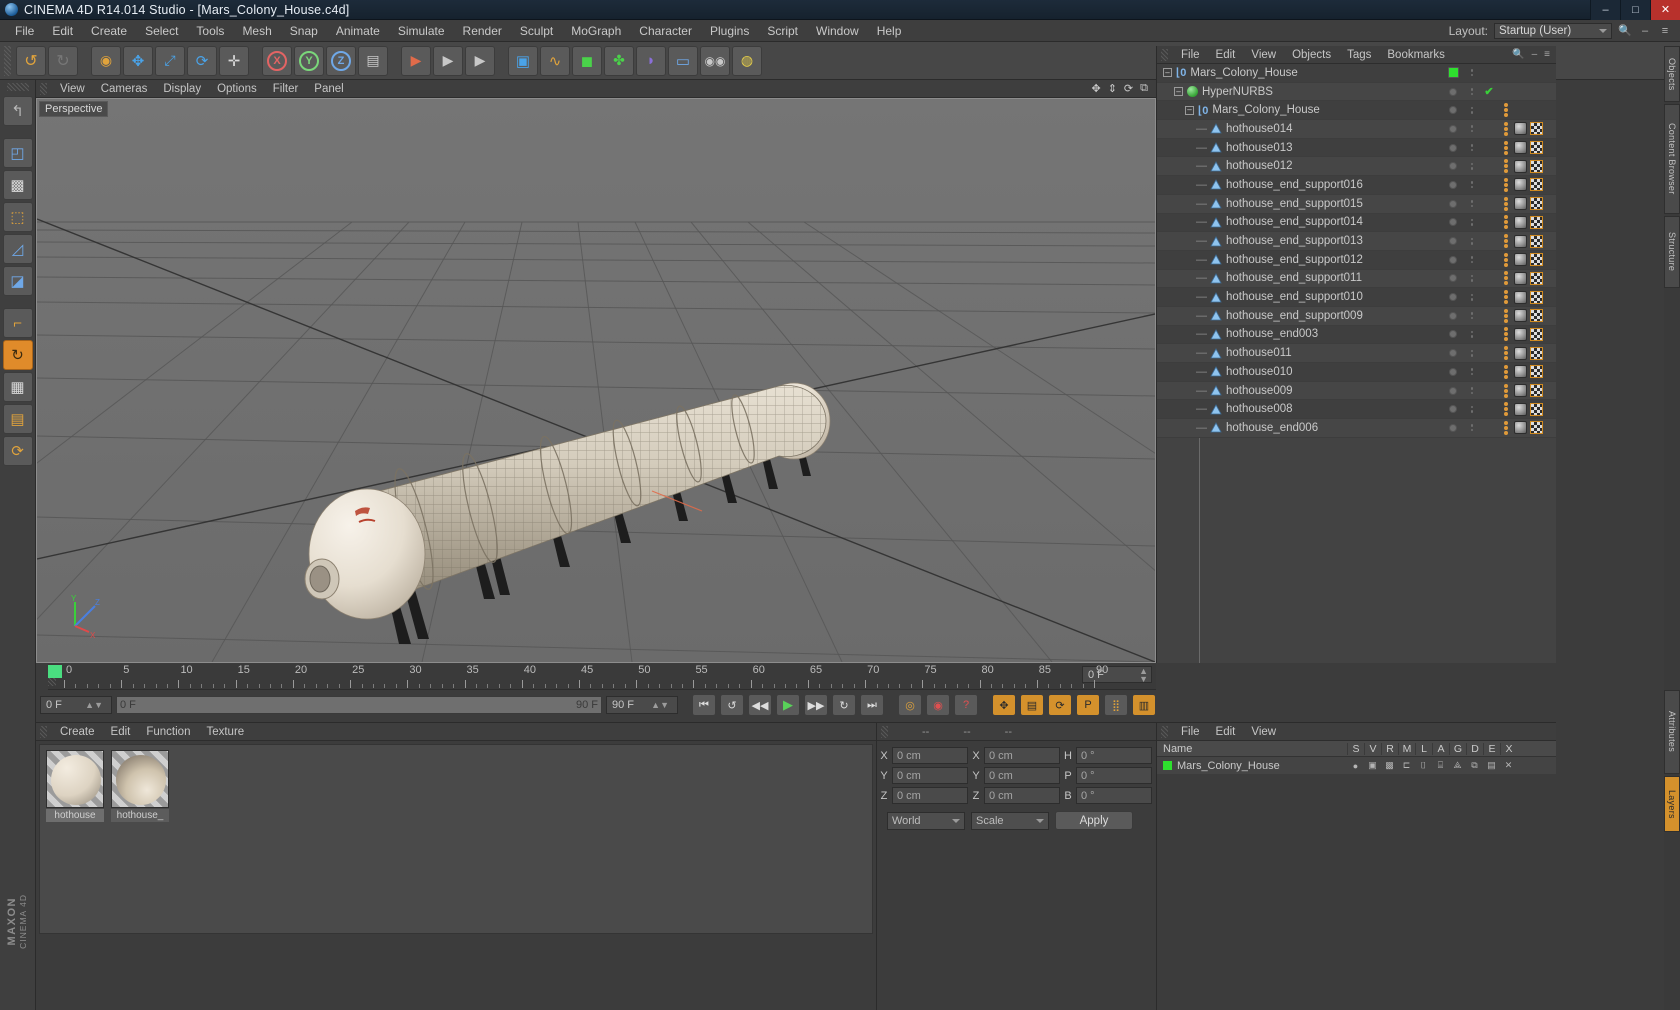 The height and width of the screenshot is (1010, 1680). Describe the element at coordinates (884, 731) in the screenshot. I see `coordinates-manager-grip` at that location.